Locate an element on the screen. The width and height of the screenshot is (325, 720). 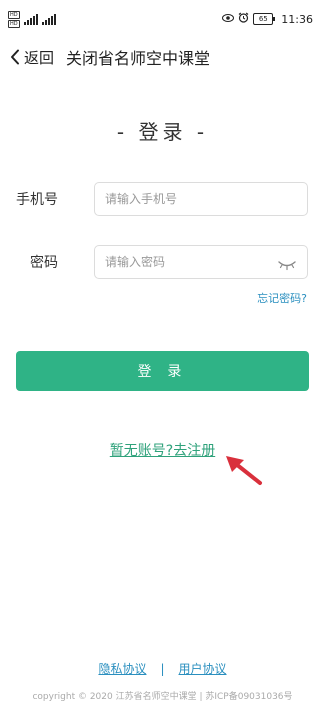
status-right: 65 11:36 is located at coordinates (267, 19).